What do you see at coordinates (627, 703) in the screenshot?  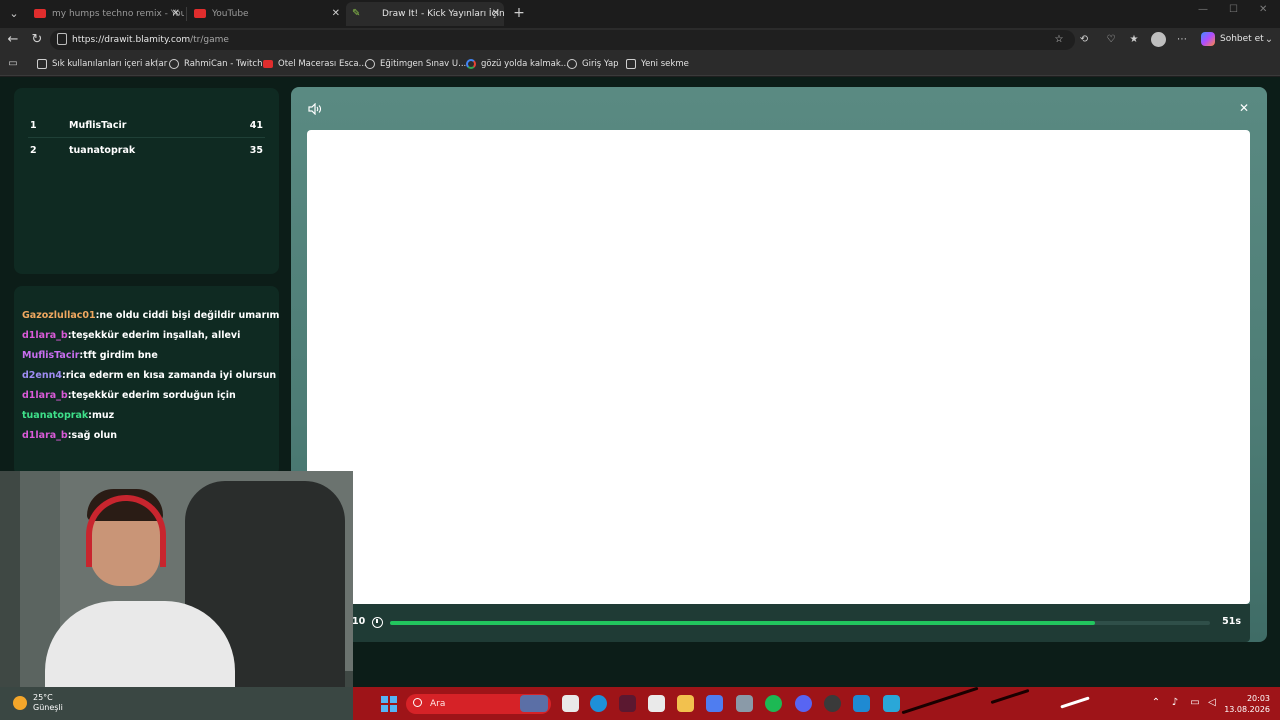 I see `intellij-icon` at bounding box center [627, 703].